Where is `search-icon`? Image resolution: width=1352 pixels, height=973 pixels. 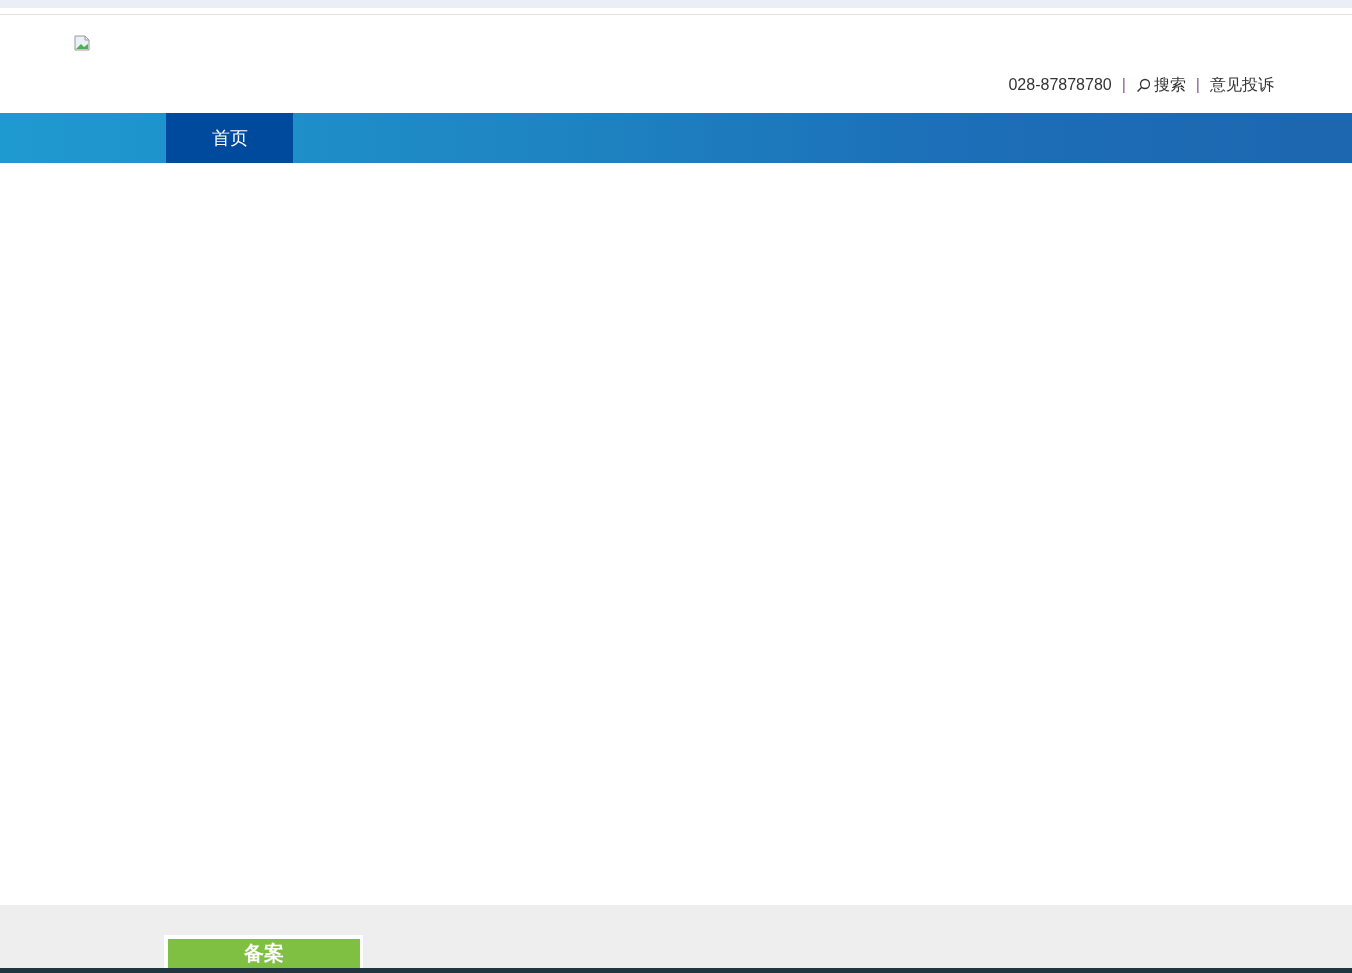 search-icon is located at coordinates (1143, 85).